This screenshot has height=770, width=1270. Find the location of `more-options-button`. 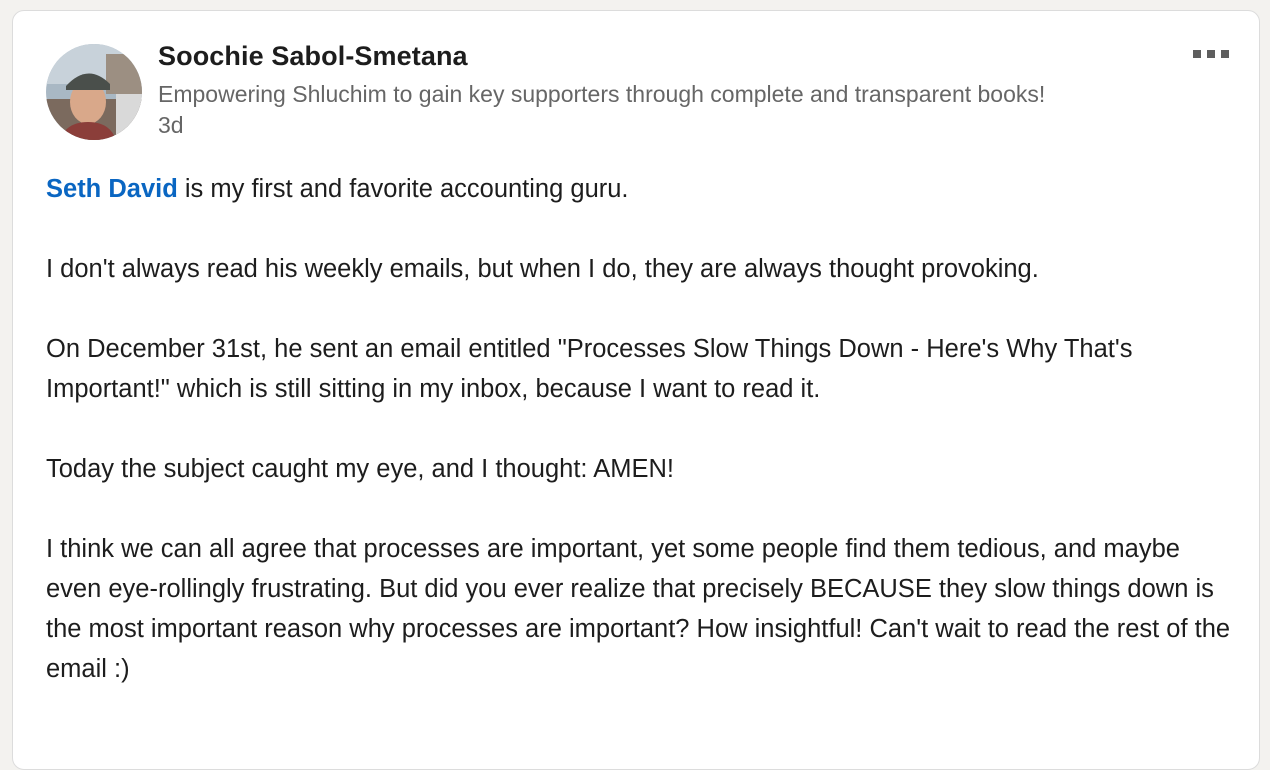

more-options-button is located at coordinates (1211, 54).